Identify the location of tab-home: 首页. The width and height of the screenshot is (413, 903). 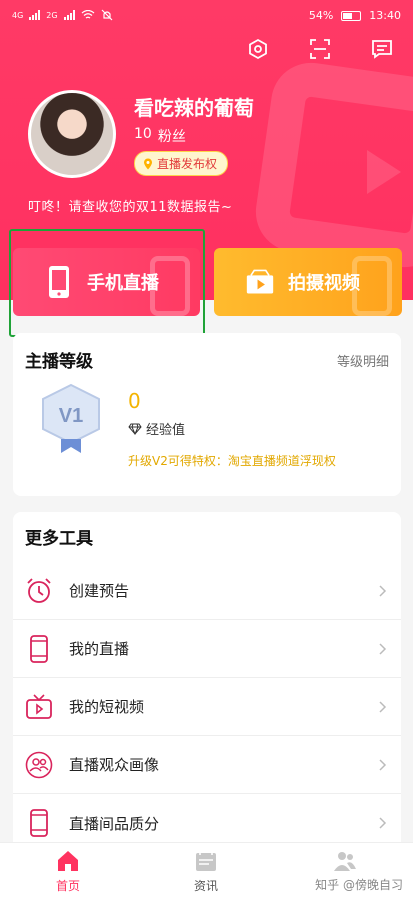
(68, 871).